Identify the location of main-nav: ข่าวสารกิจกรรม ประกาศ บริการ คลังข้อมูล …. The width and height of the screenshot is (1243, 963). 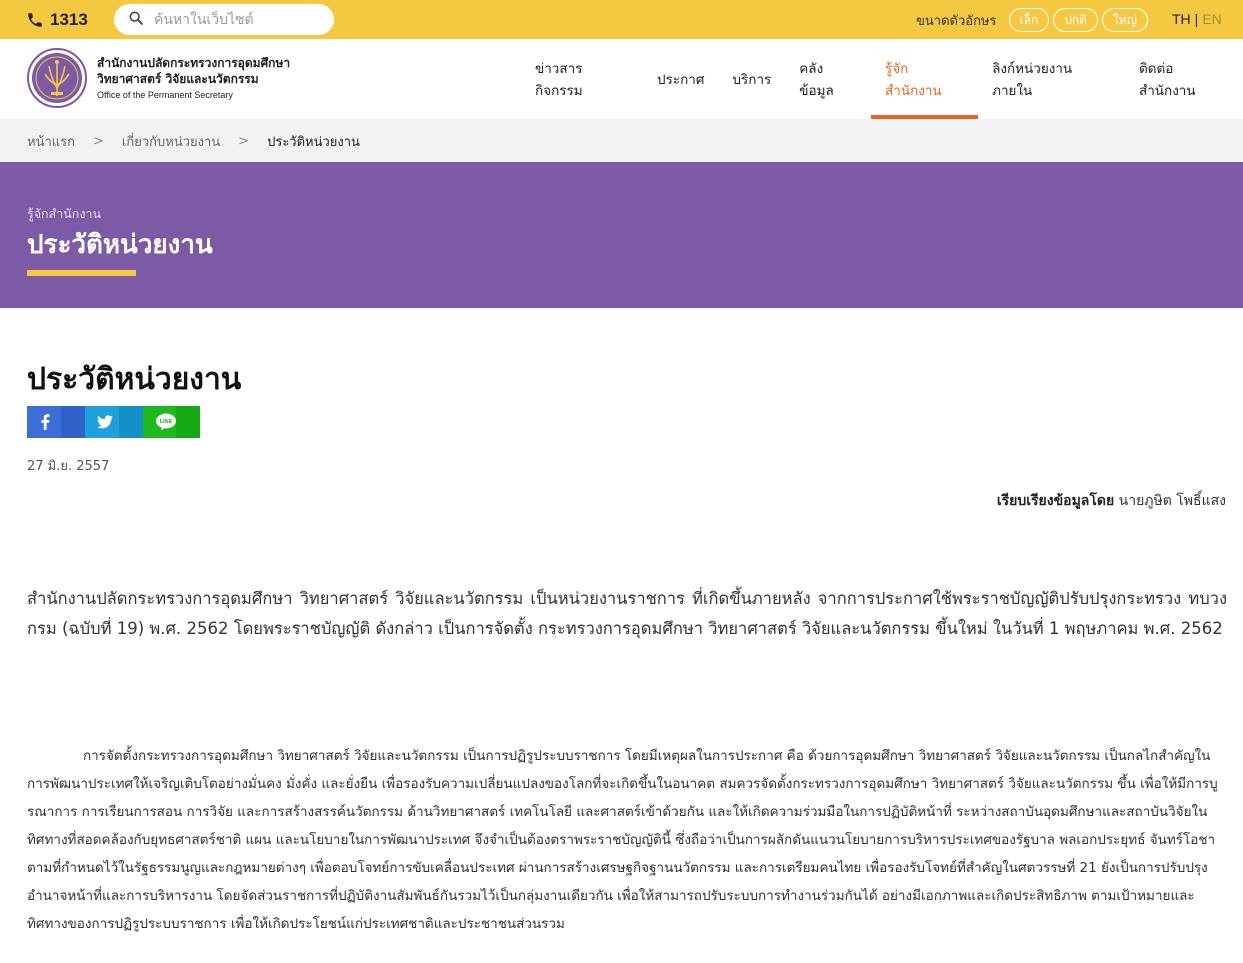
(882, 79).